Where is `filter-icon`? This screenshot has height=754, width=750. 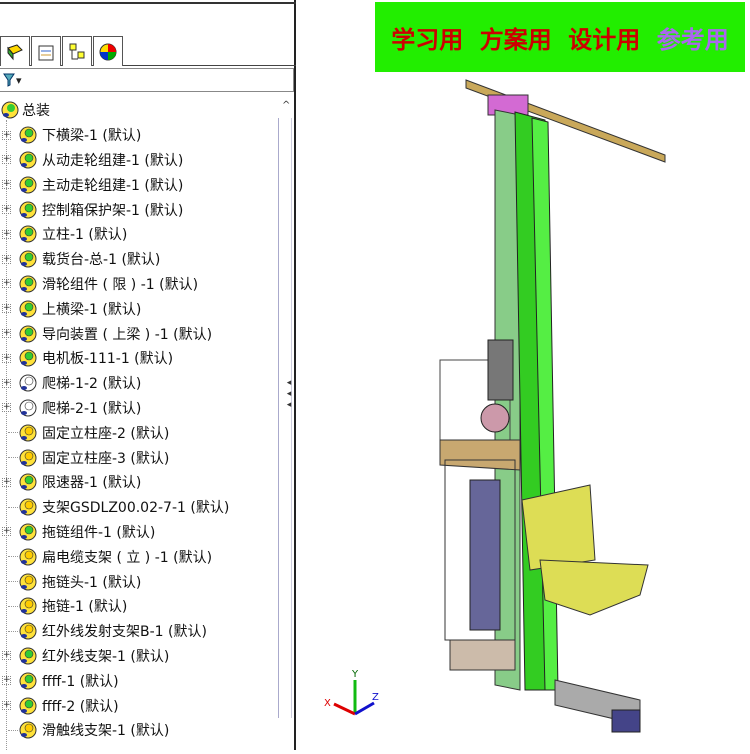 filter-icon is located at coordinates (9, 80).